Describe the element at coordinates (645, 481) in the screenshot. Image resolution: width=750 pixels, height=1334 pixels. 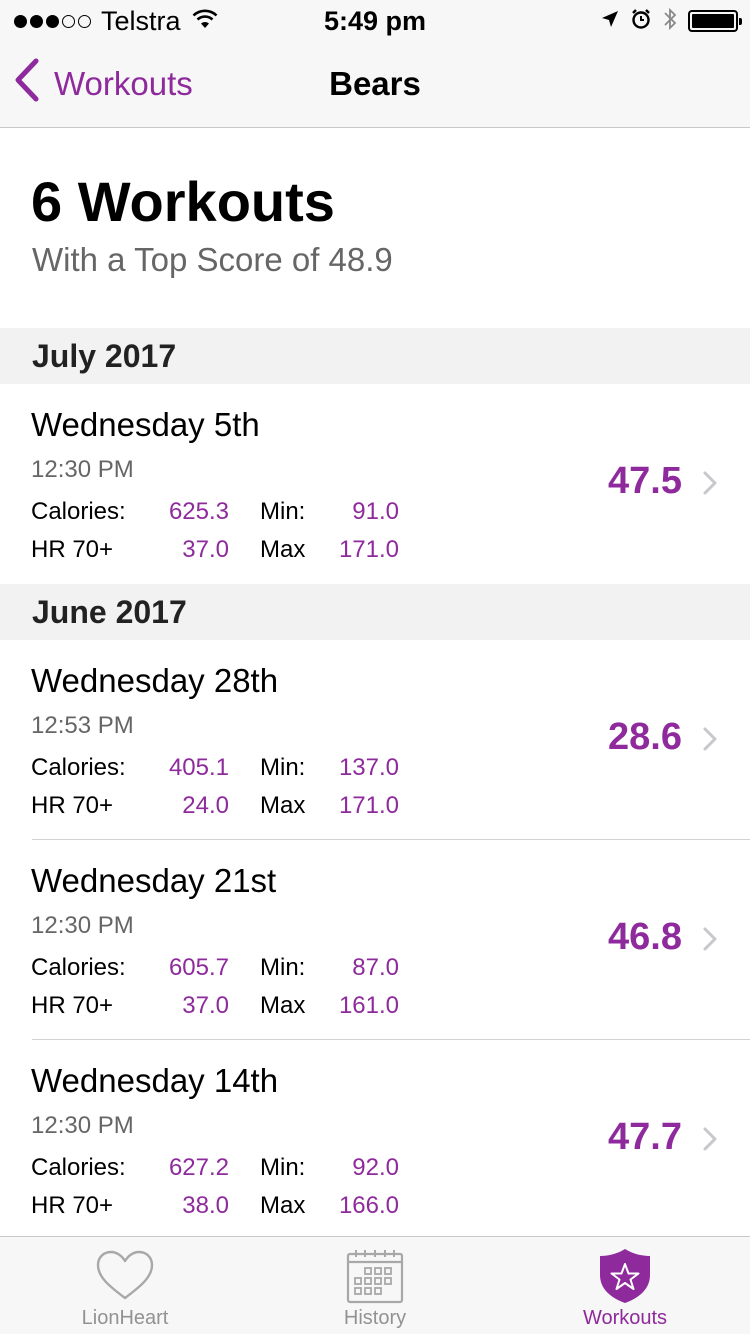
I see `workout-score: 47.5` at that location.